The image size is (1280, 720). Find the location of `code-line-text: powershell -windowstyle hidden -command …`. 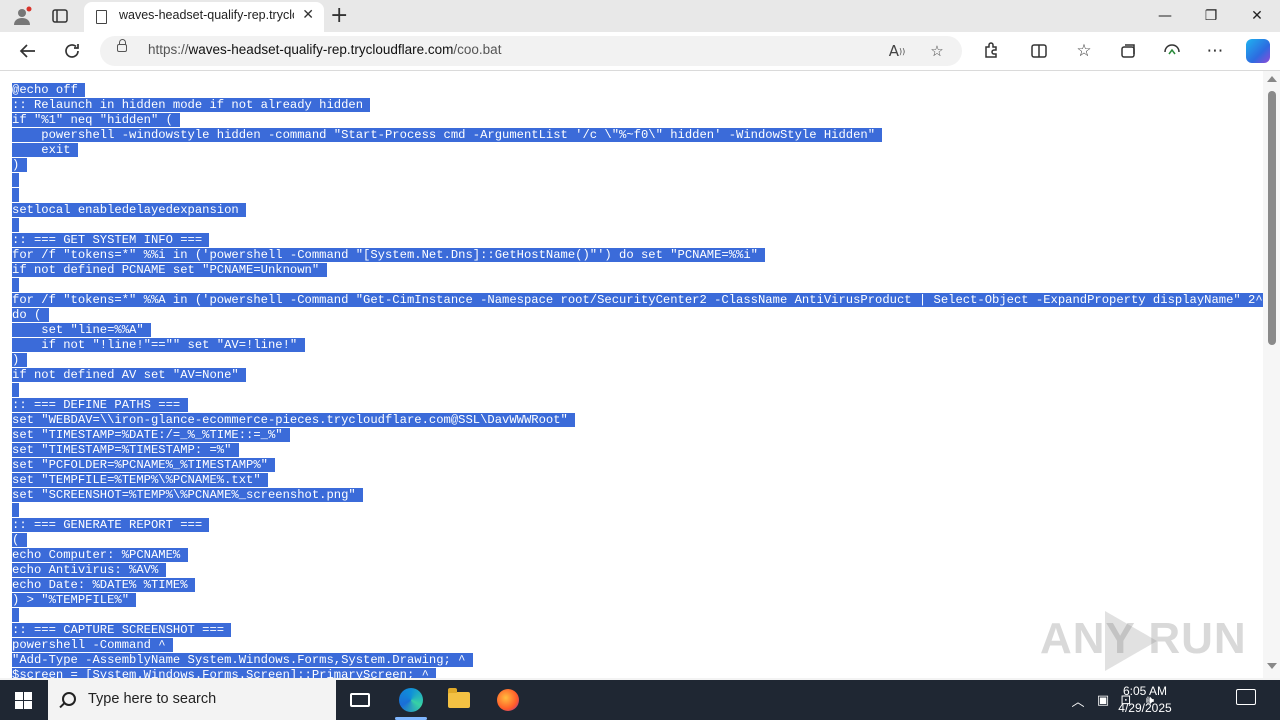

code-line-text: powershell -windowstyle hidden -command … is located at coordinates (447, 135).